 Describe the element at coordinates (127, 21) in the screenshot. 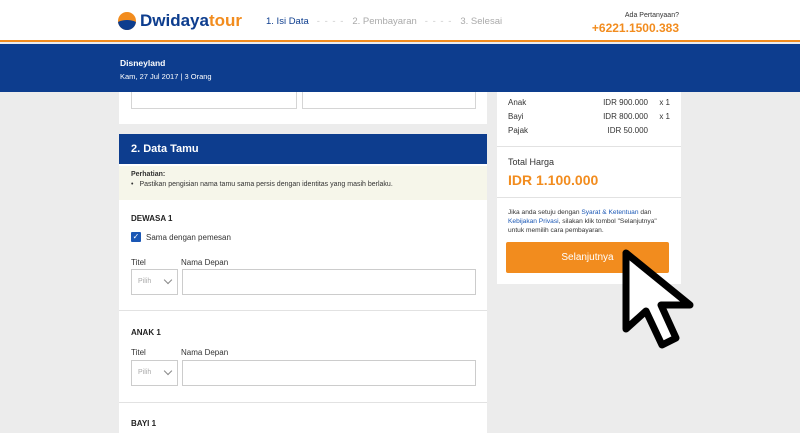

I see `dwidaya-logo-icon` at that location.